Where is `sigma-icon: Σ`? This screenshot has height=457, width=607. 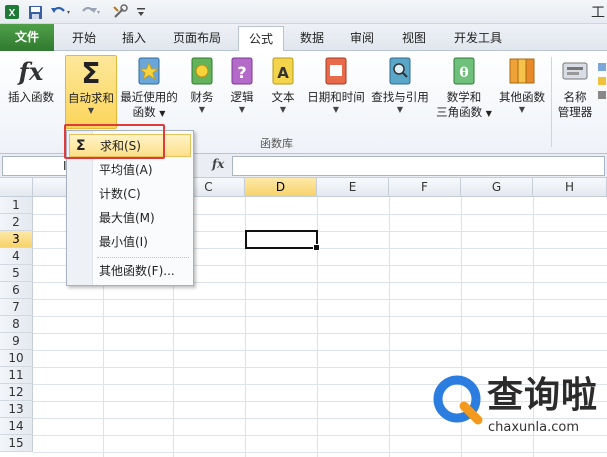 sigma-icon: Σ is located at coordinates (90, 72).